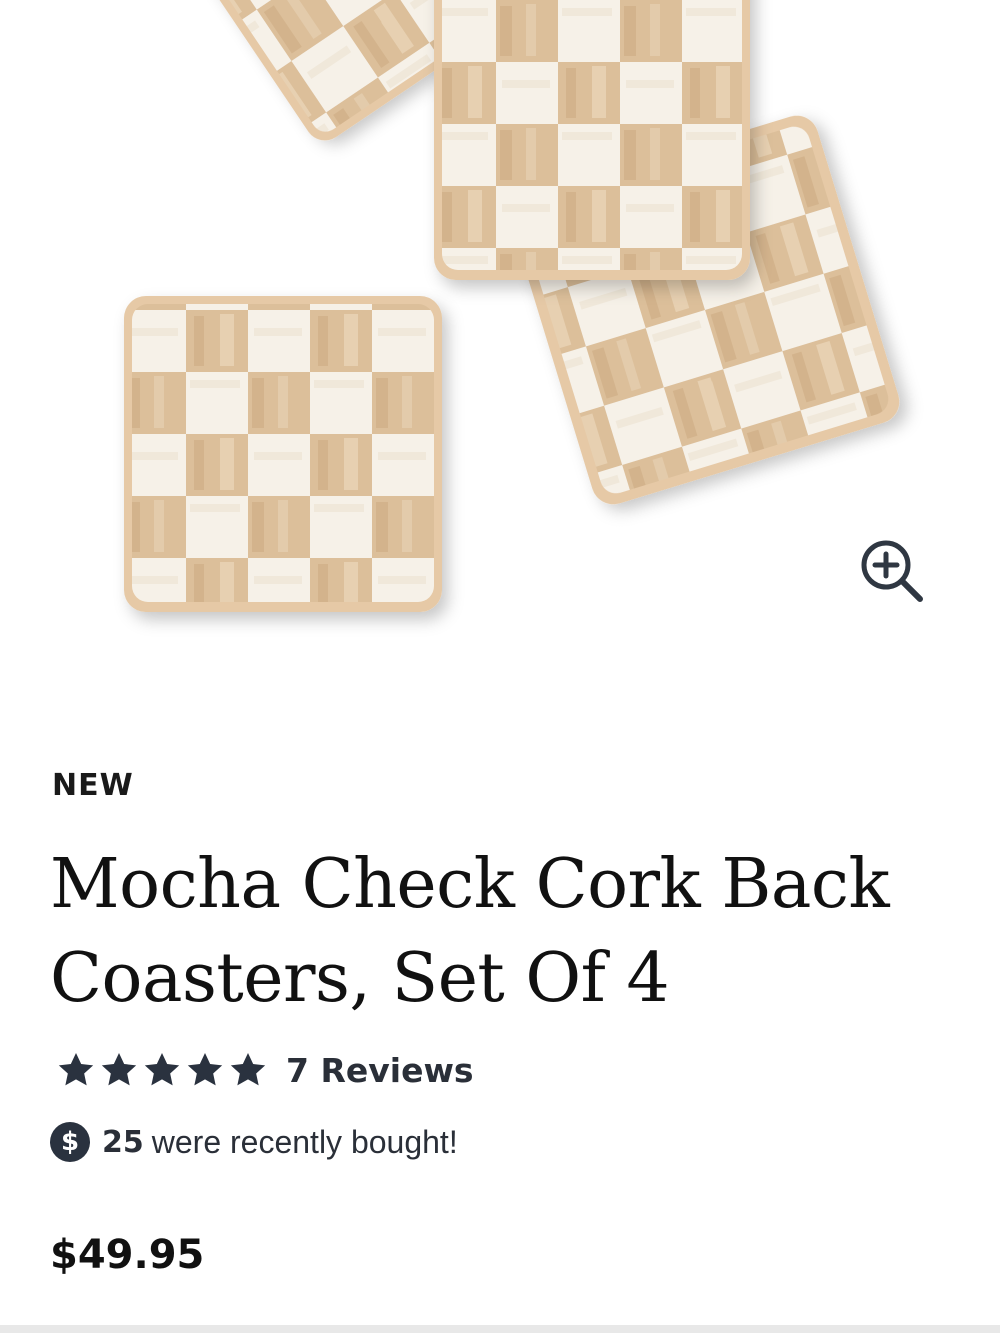 The height and width of the screenshot is (1333, 1000). I want to click on coaster-top-center, so click(592, 140).